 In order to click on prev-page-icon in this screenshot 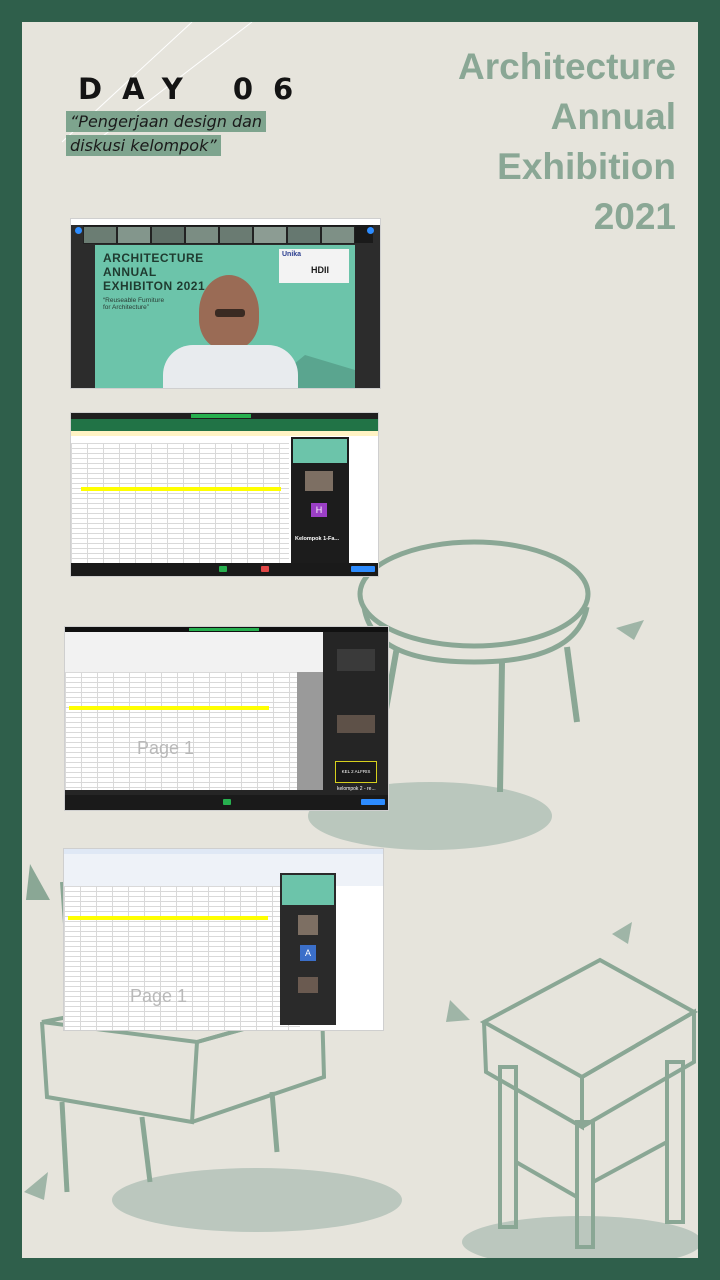, I will do `click(78, 230)`.